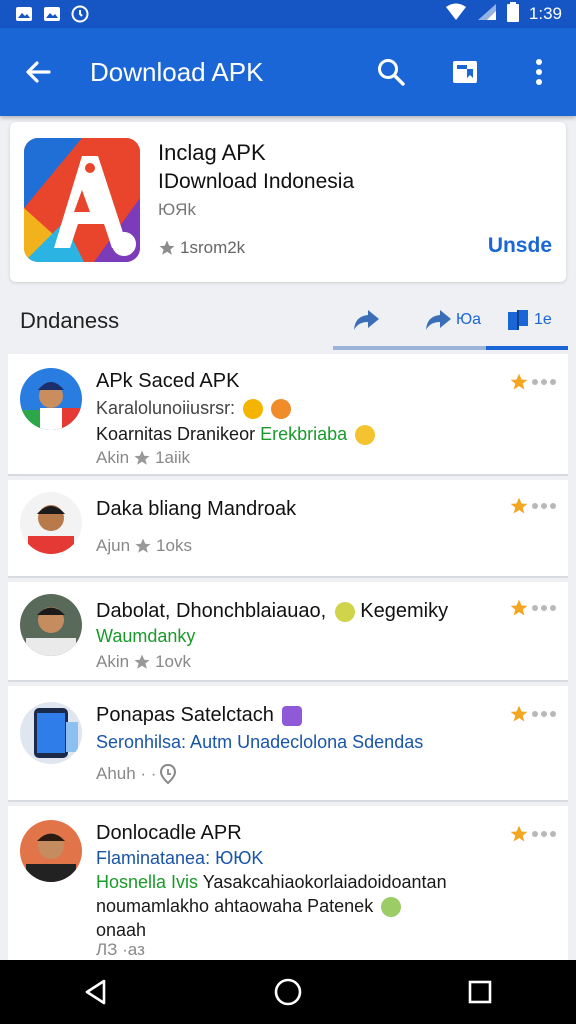 The width and height of the screenshot is (576, 1024). What do you see at coordinates (173, 661) in the screenshot?
I see `item-rating: 1ovk` at bounding box center [173, 661].